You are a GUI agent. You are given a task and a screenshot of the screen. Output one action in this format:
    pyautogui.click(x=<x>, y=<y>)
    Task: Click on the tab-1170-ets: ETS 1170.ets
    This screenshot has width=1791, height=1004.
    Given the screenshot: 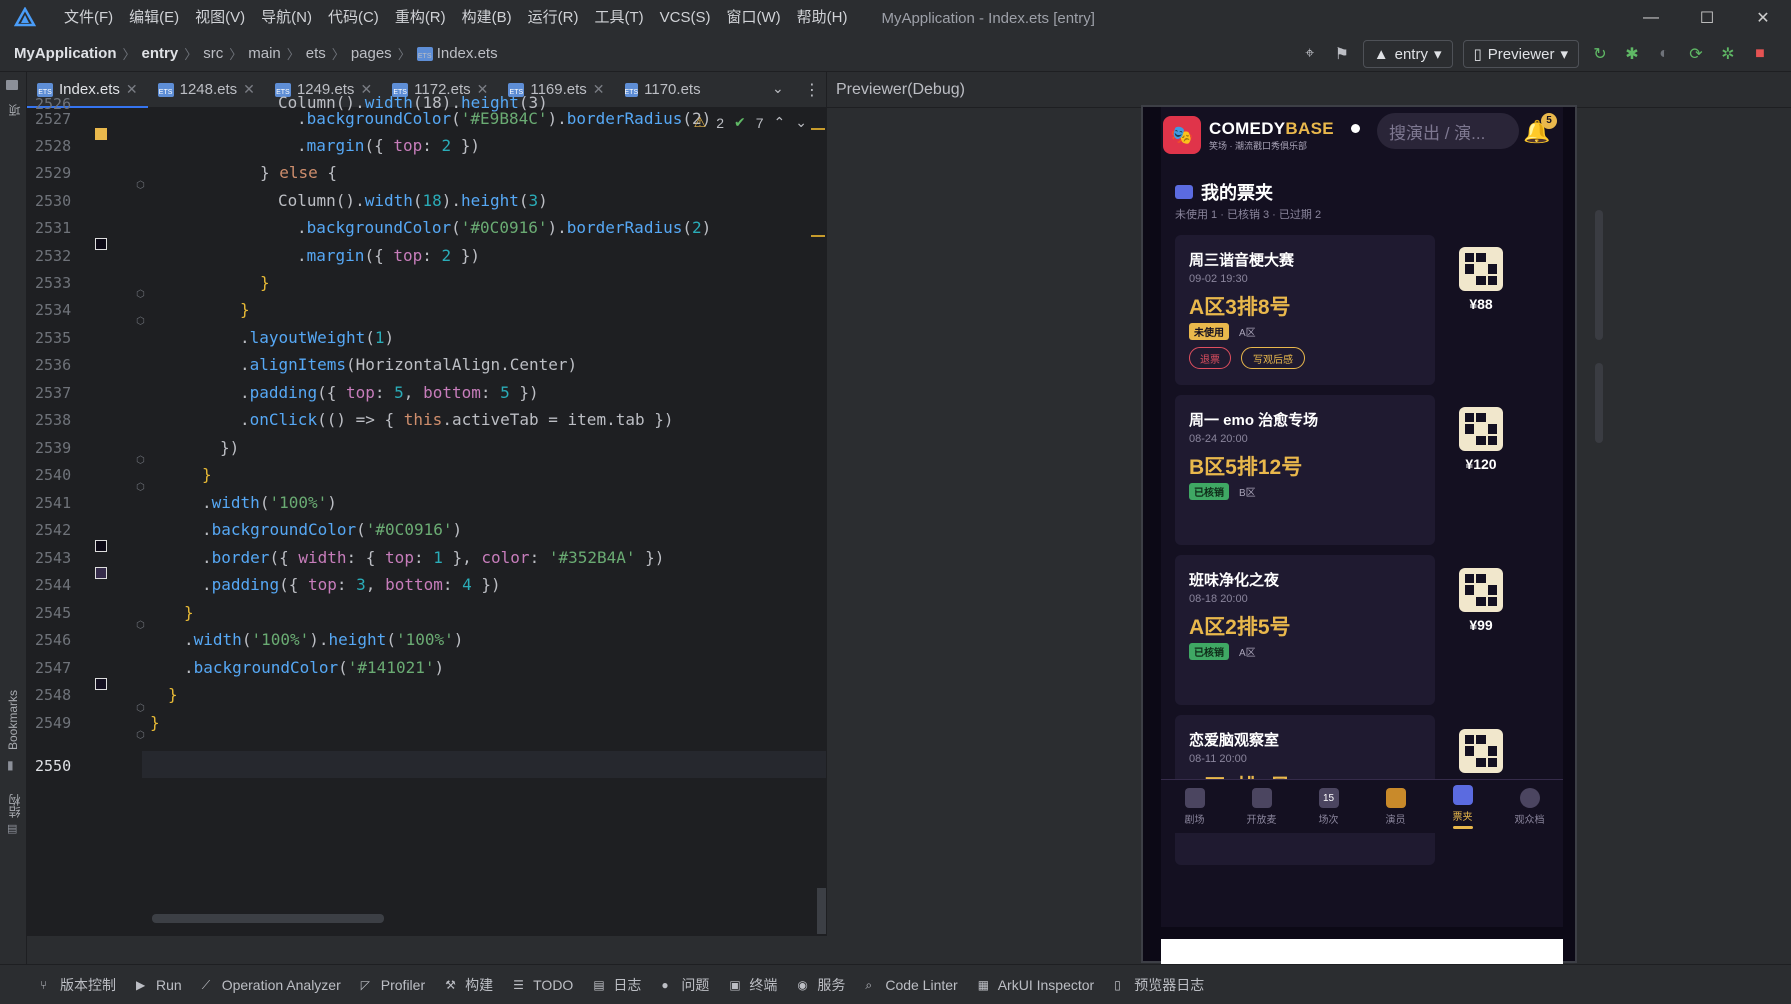 What is the action you would take?
    pyautogui.click(x=663, y=90)
    